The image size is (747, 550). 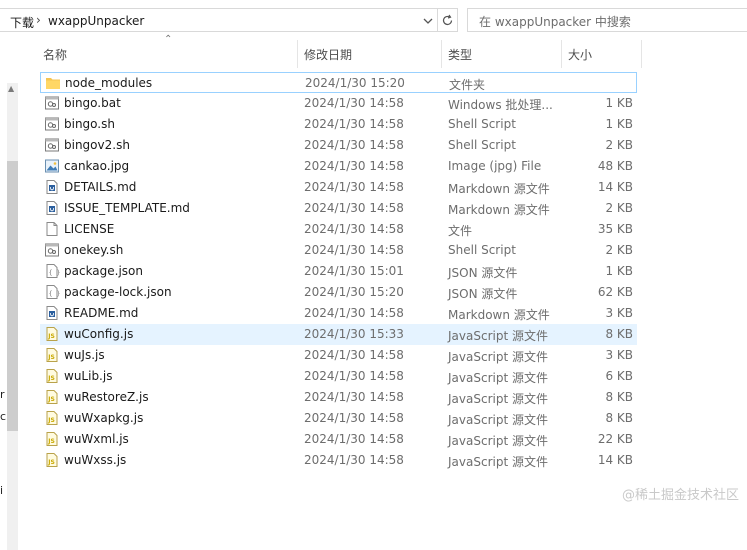 I want to click on nav-item-partial: r, so click(x=2, y=394).